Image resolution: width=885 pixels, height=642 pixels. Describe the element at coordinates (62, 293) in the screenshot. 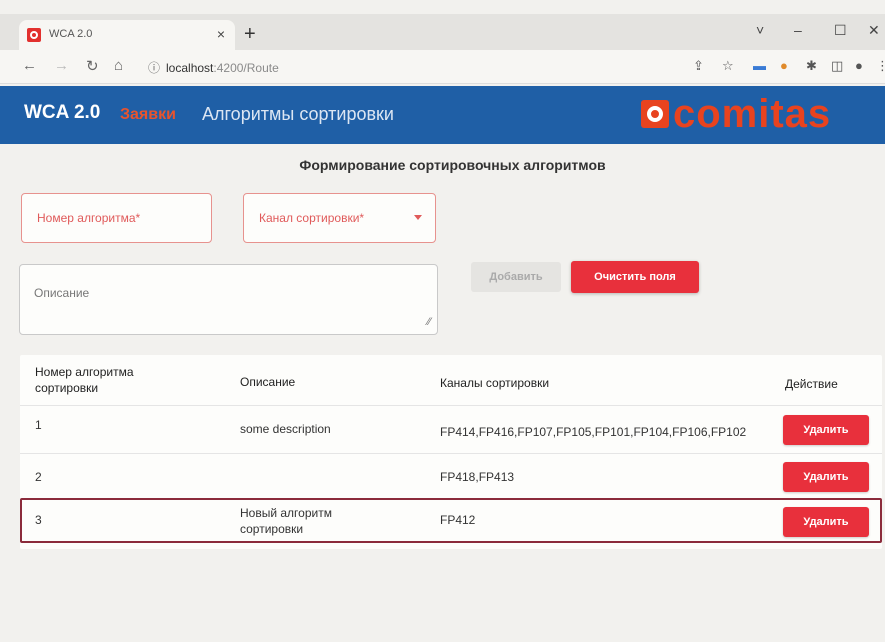

I see `description-placeholder: Описание` at that location.